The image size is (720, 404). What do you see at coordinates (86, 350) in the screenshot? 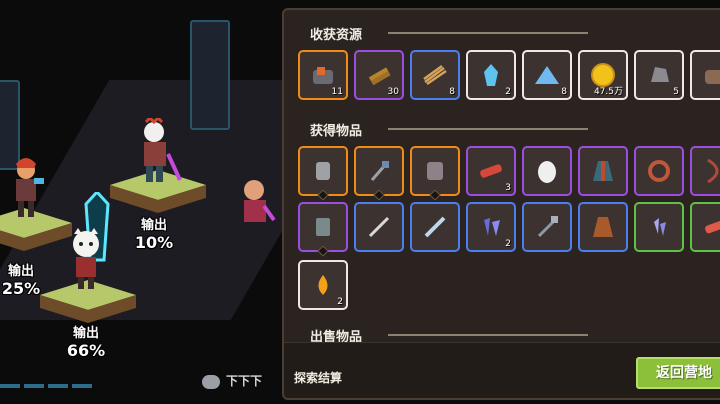
I see `stat-percent: 66%` at bounding box center [86, 350].